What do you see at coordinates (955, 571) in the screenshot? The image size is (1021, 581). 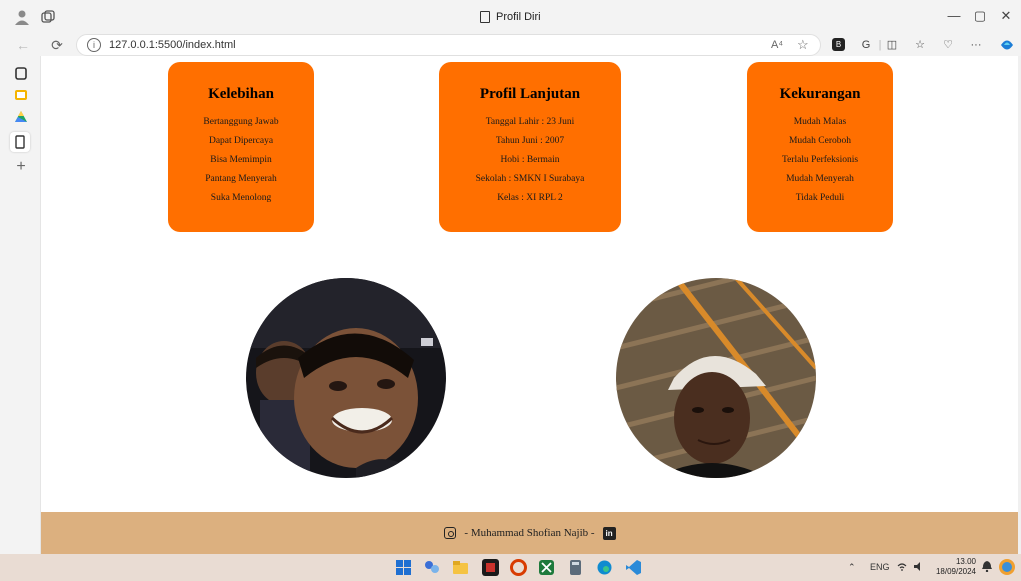 I see `clock-date: 18/09/2024` at bounding box center [955, 571].